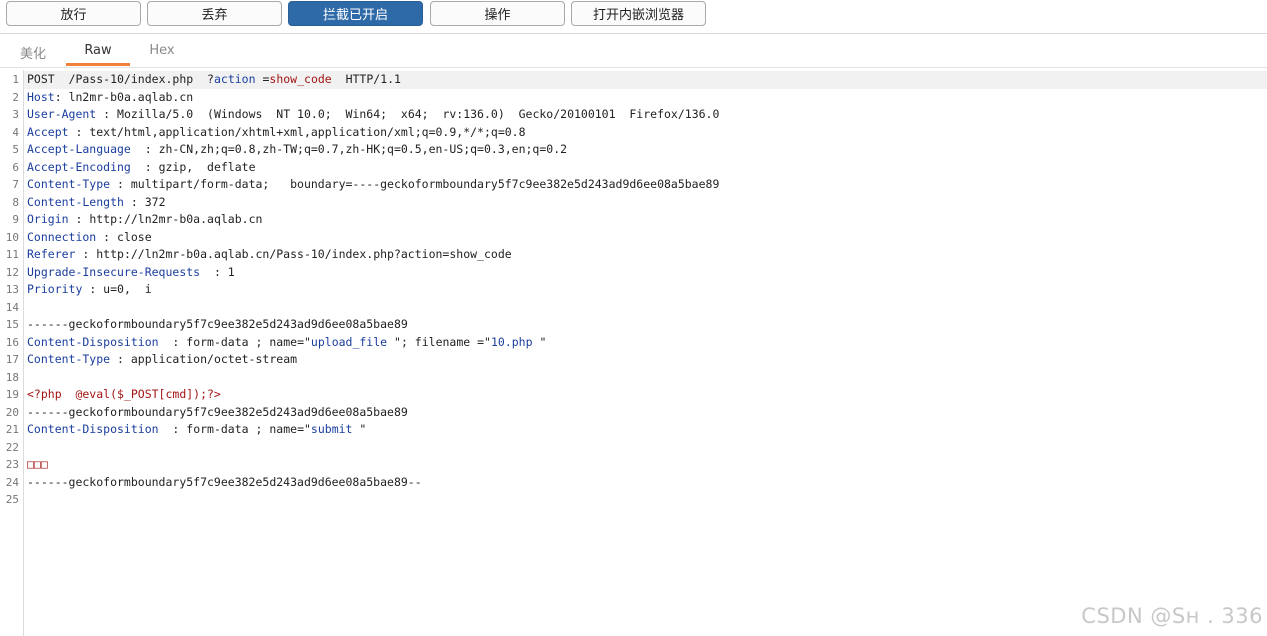 This screenshot has height=636, width=1267. Describe the element at coordinates (51, 254) in the screenshot. I see `header-key: Referer` at that location.